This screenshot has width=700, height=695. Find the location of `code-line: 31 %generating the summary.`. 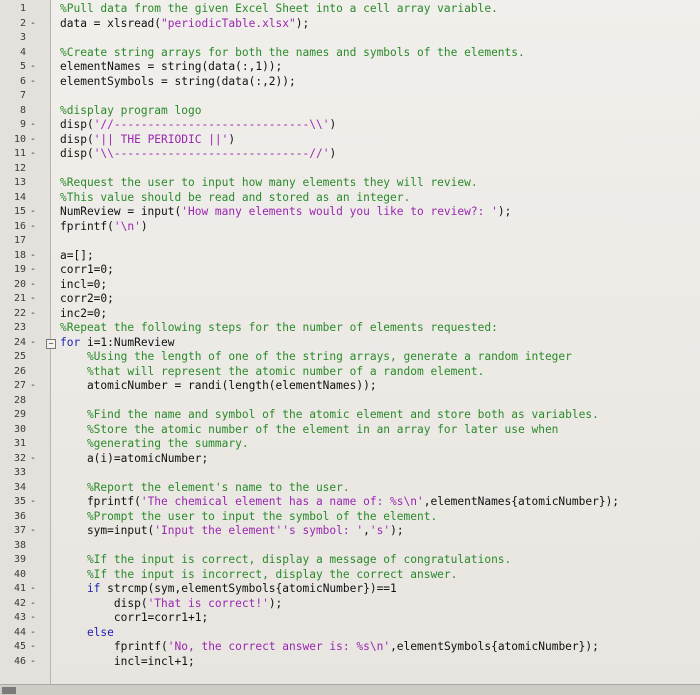

code-line: 31 %generating the summary. is located at coordinates (350, 444).